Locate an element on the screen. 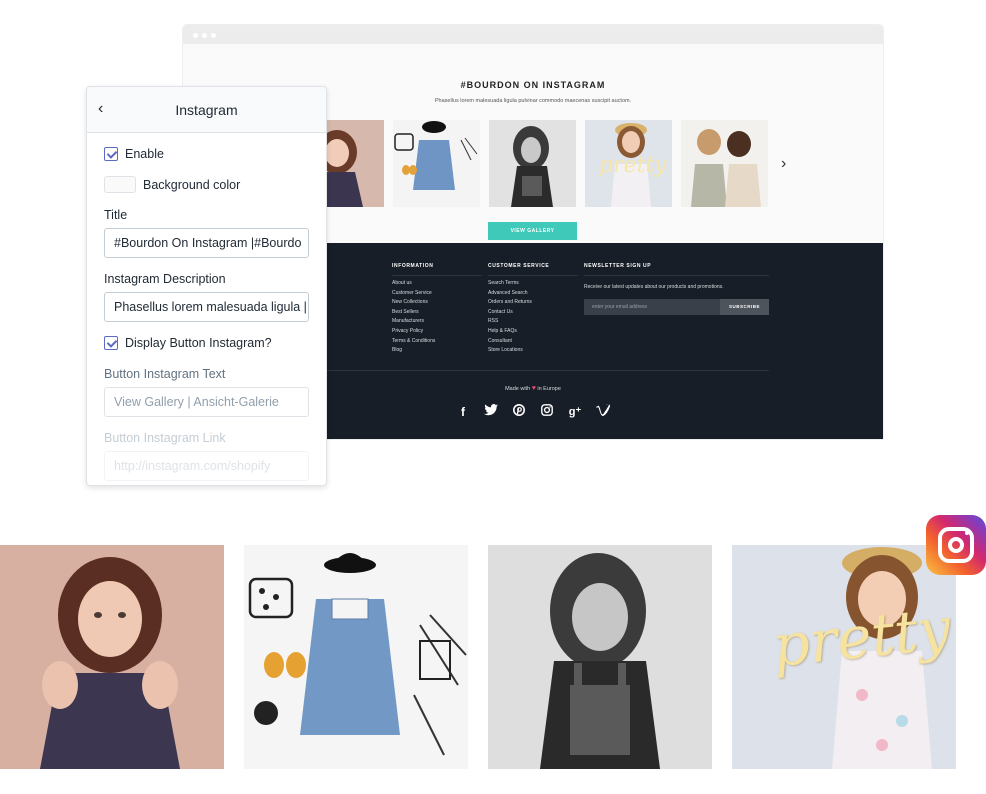 The width and height of the screenshot is (986, 794). button-link-label: Button Instagram Link is located at coordinates (165, 438).